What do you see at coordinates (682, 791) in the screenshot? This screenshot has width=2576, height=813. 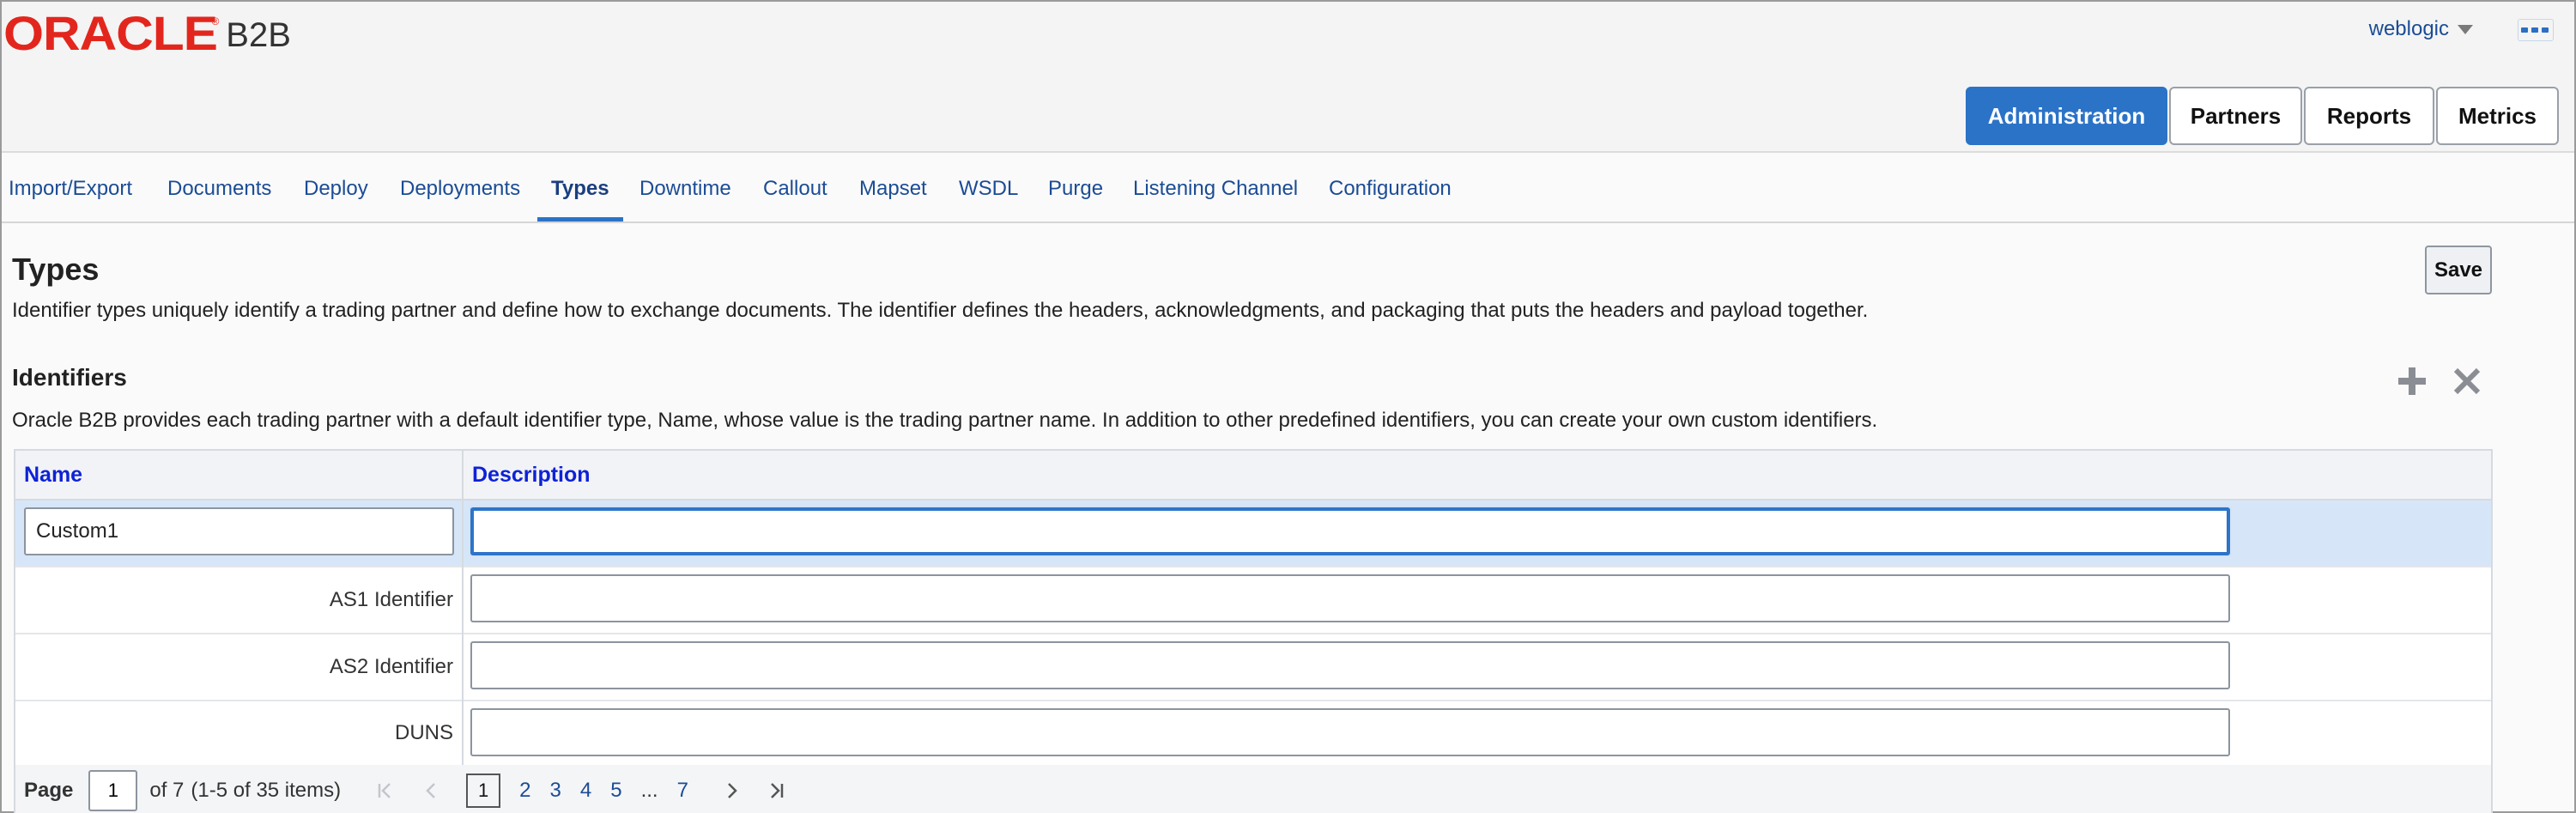 I see `page-link-last: 7` at bounding box center [682, 791].